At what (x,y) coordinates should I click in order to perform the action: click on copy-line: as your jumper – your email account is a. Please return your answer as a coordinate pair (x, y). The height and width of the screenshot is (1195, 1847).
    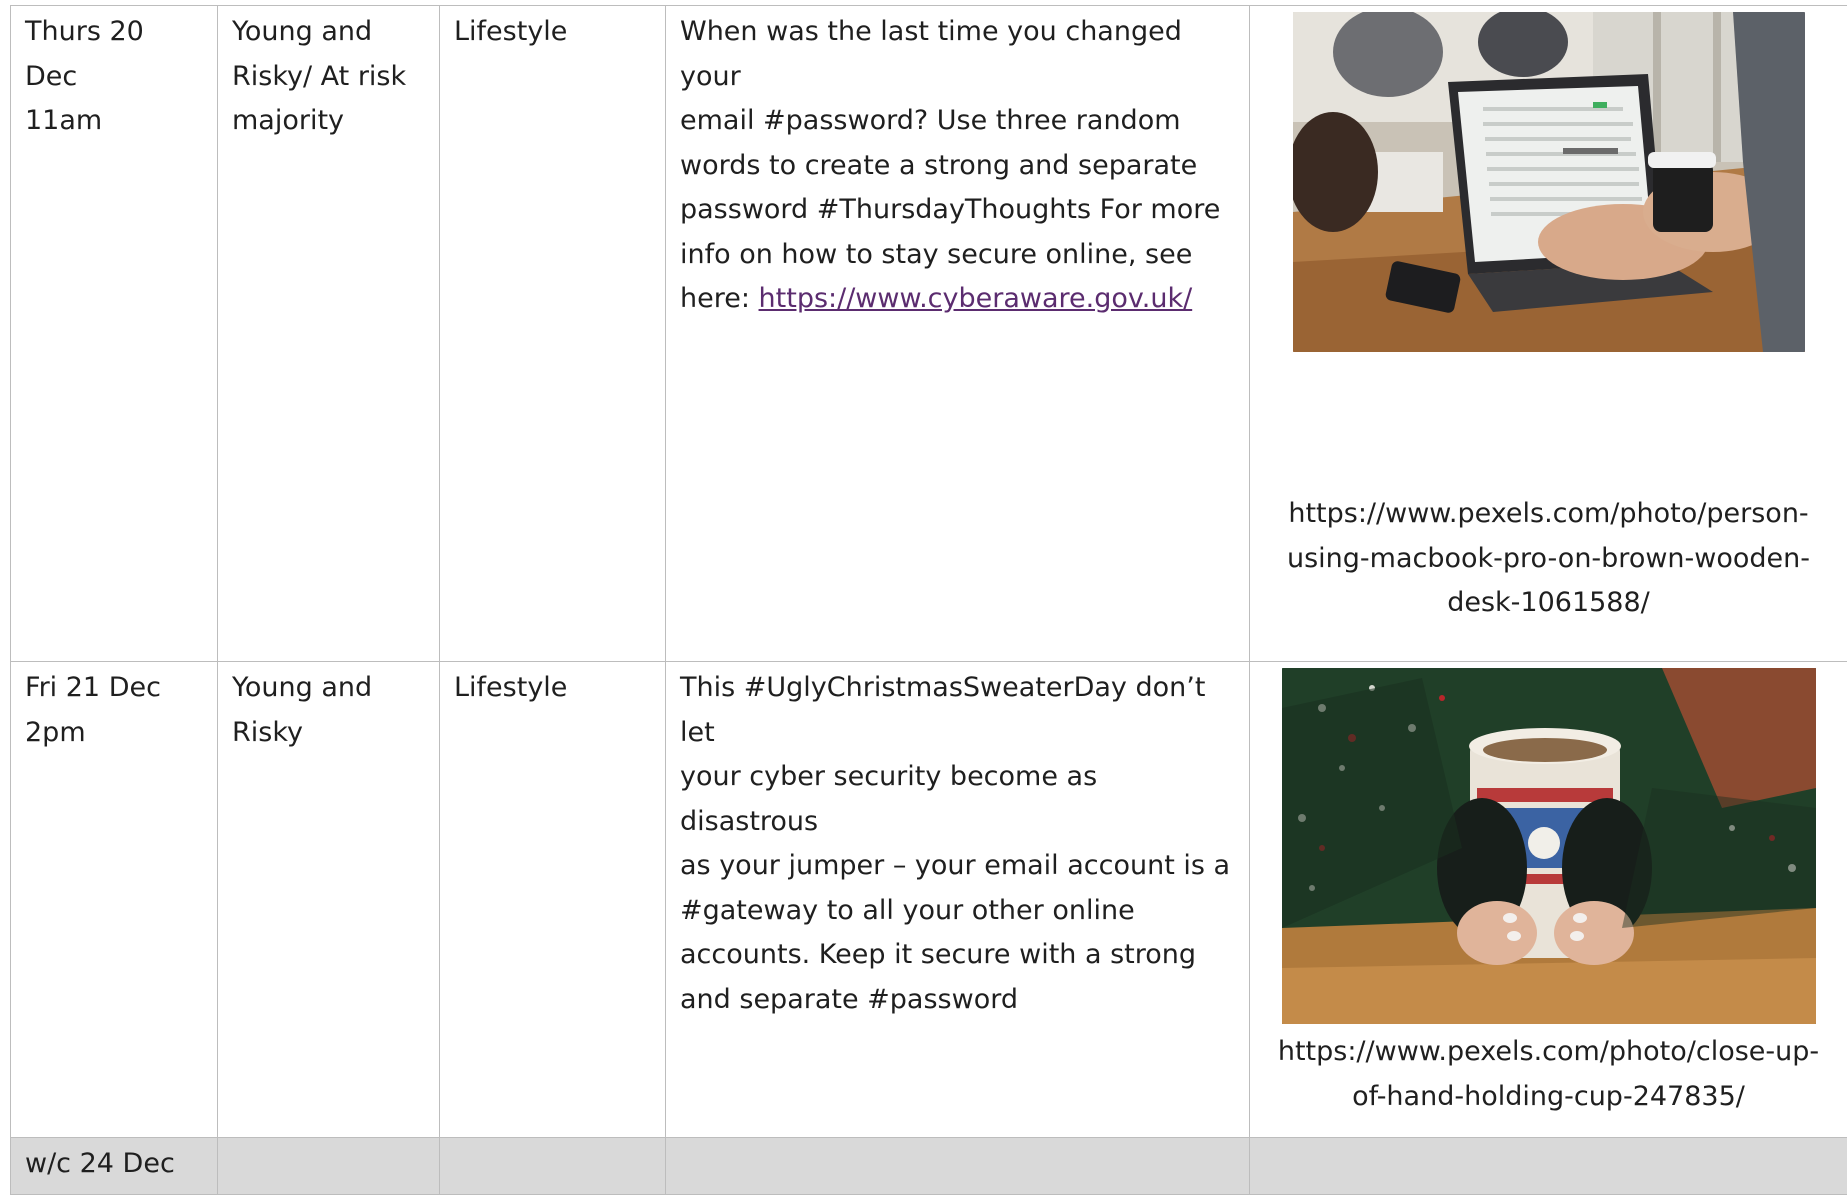
    Looking at the image, I should click on (955, 865).